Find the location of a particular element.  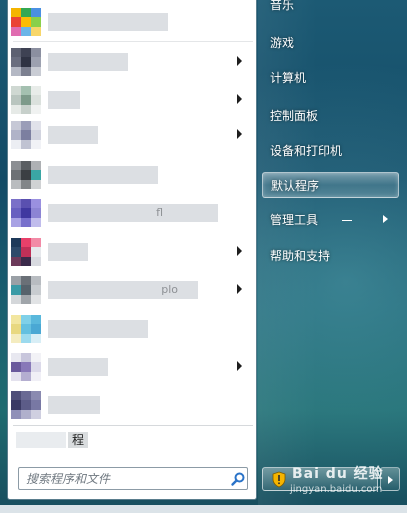

right-item-admin-tools: 管理工具 is located at coordinates (330, 220).